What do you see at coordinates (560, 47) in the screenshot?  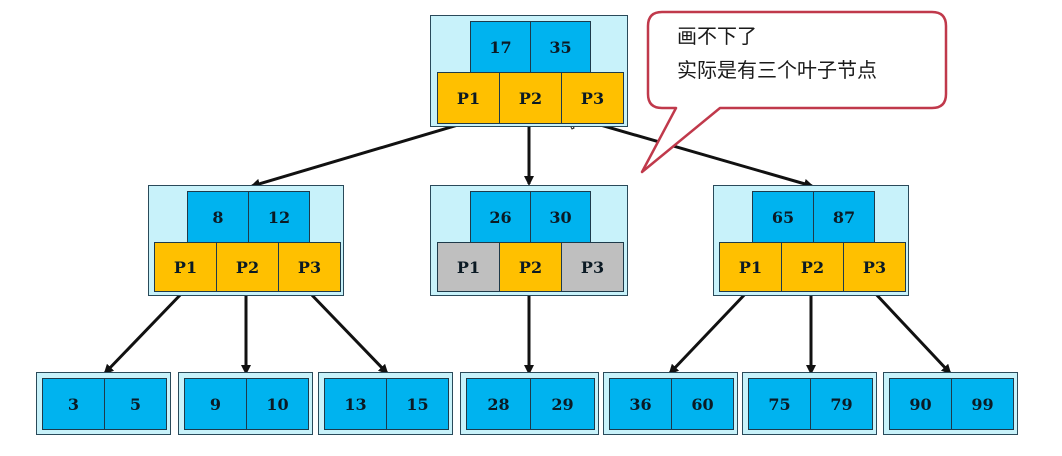 I see `root-key-2: 35` at bounding box center [560, 47].